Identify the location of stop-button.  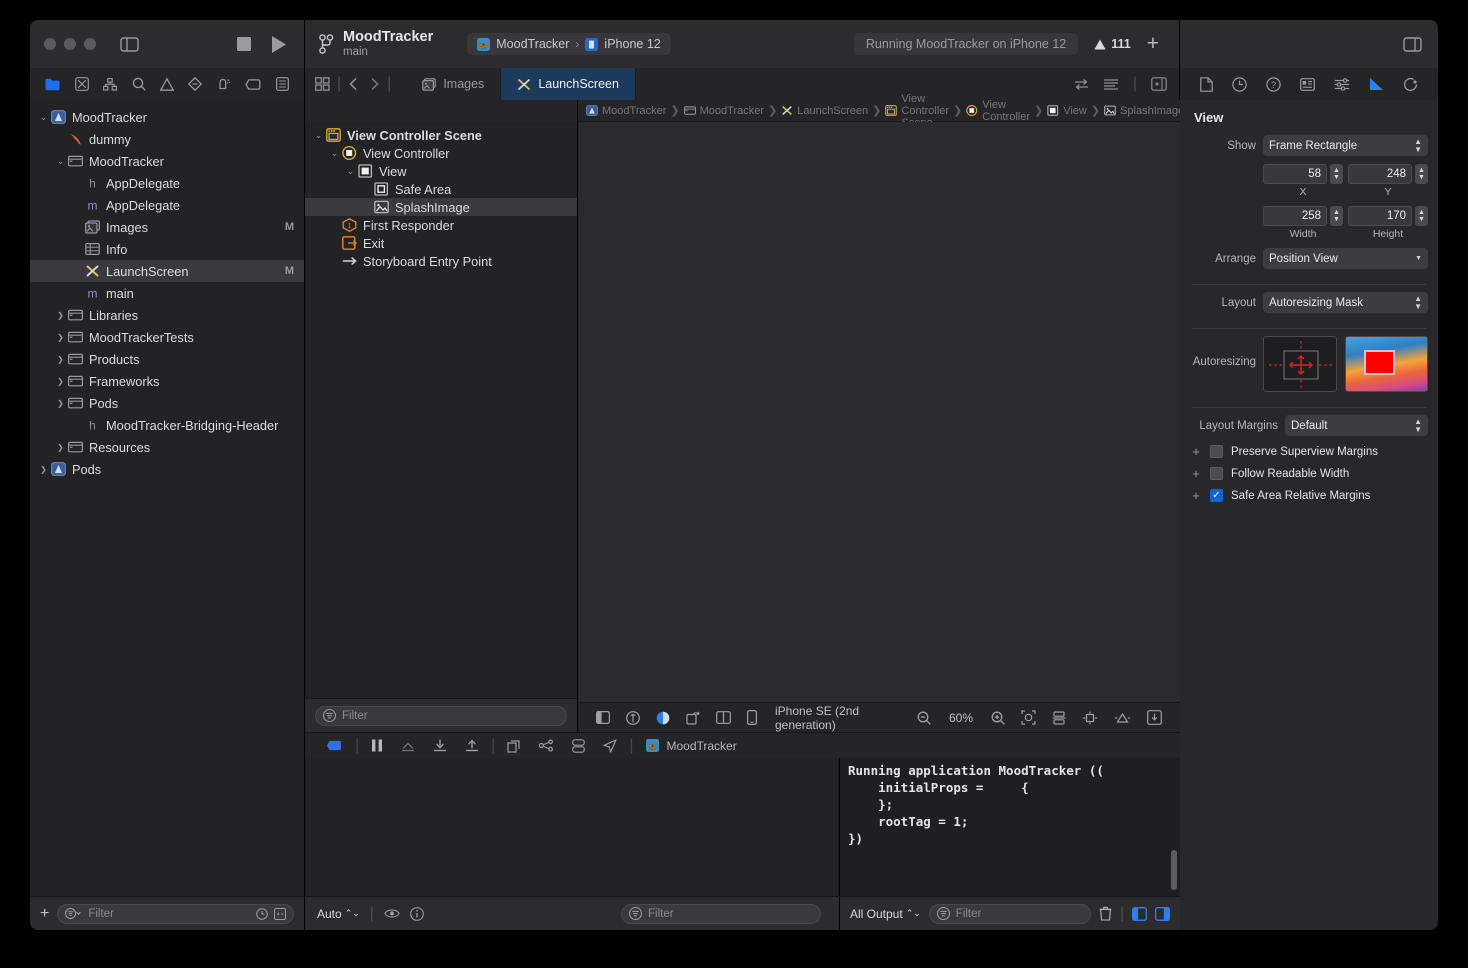
(244, 44).